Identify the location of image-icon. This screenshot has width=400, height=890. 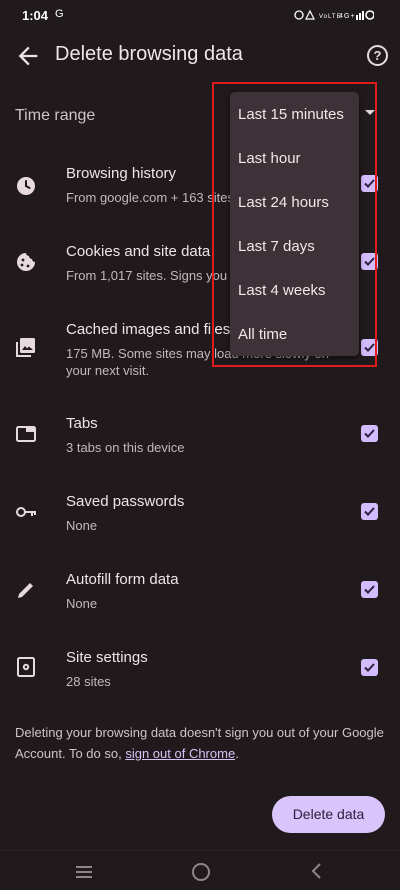
(25, 347).